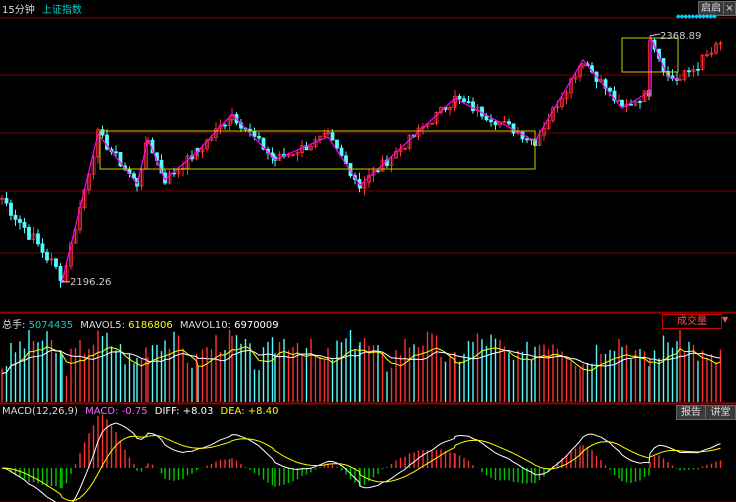 This screenshot has width=736, height=502. I want to click on mavol5-line, so click(361, 360).